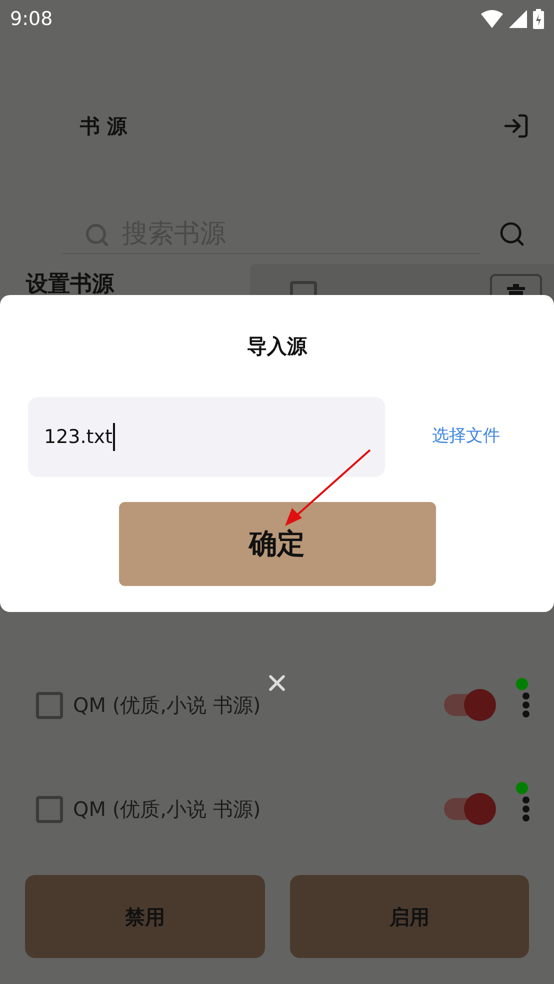  I want to click on status-time: 9:08, so click(31, 19).